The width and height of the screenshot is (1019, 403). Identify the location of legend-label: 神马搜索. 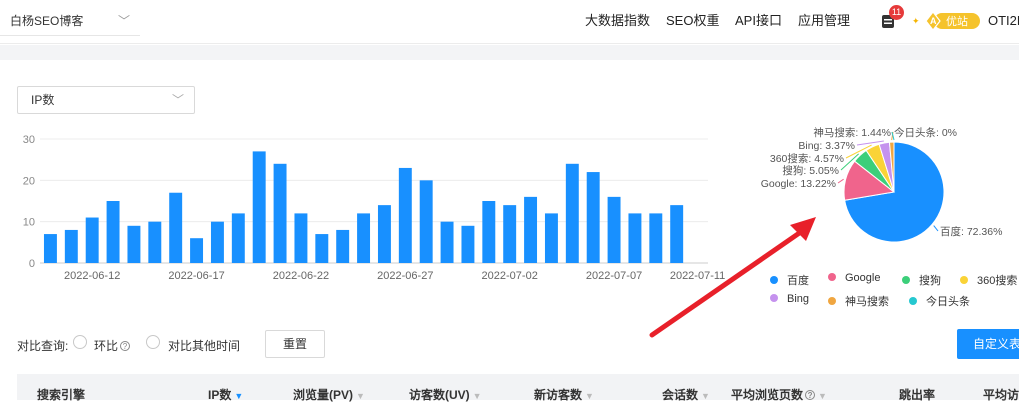
(867, 302).